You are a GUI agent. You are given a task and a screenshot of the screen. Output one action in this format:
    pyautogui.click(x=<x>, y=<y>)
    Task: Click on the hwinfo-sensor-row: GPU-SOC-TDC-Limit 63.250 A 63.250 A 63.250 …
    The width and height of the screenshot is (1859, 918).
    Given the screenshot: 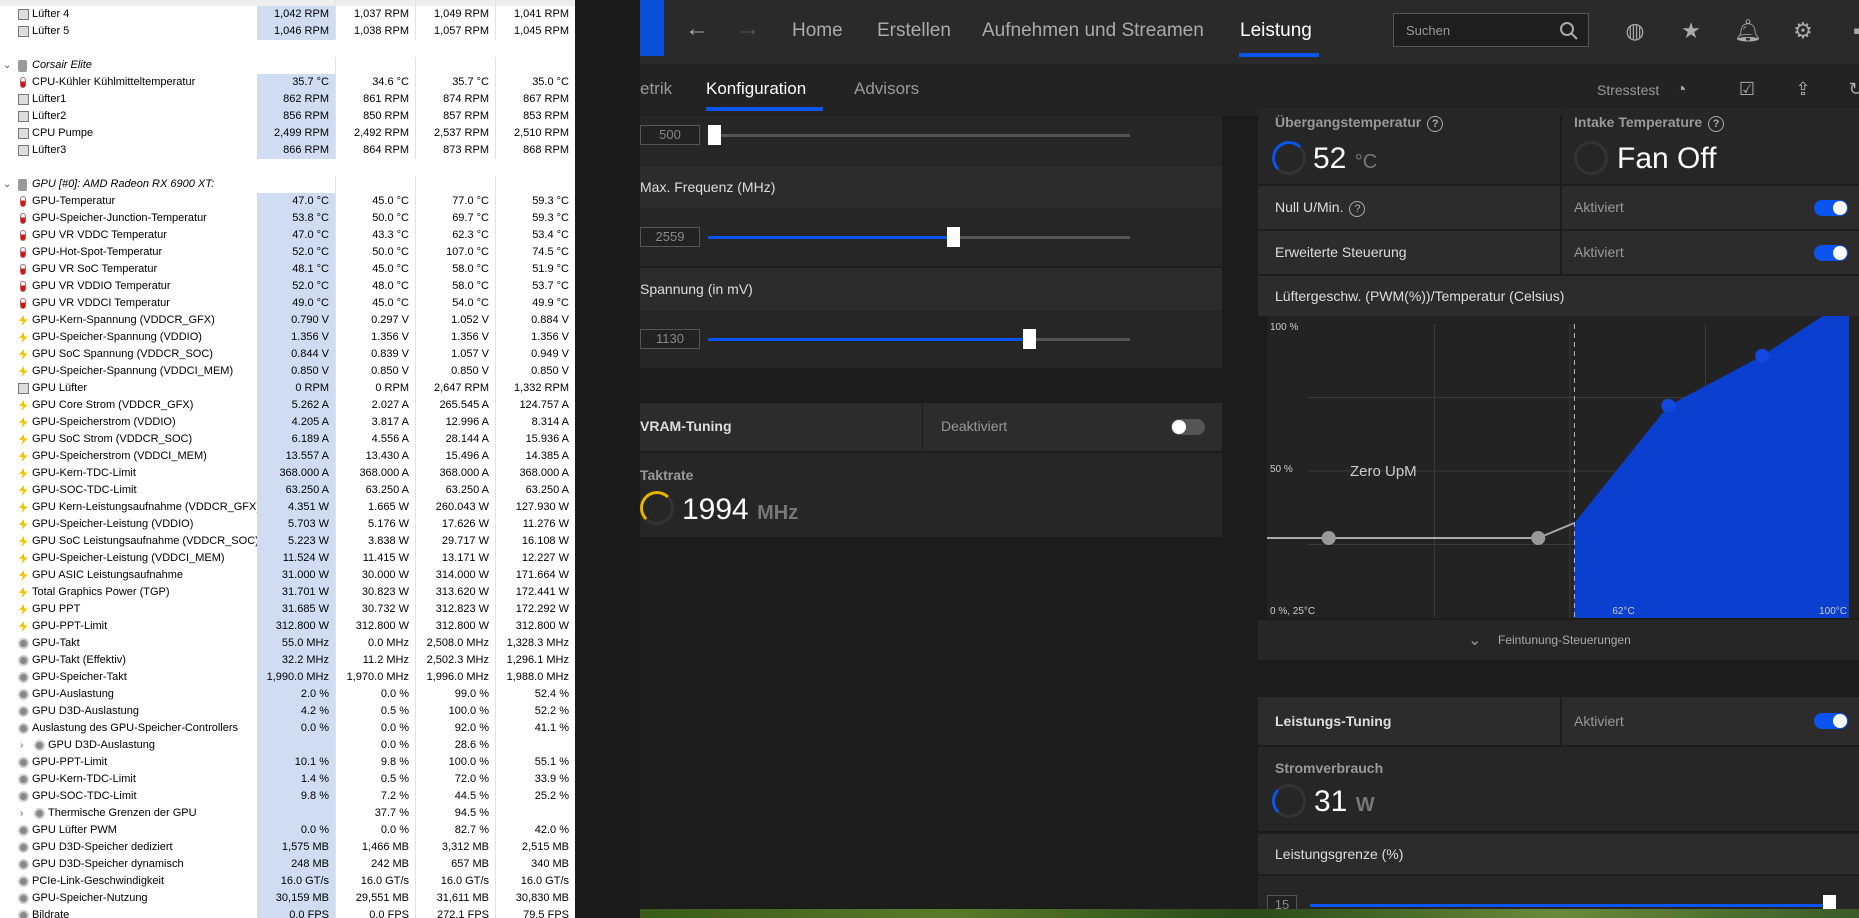 What is the action you would take?
    pyautogui.click(x=287, y=490)
    